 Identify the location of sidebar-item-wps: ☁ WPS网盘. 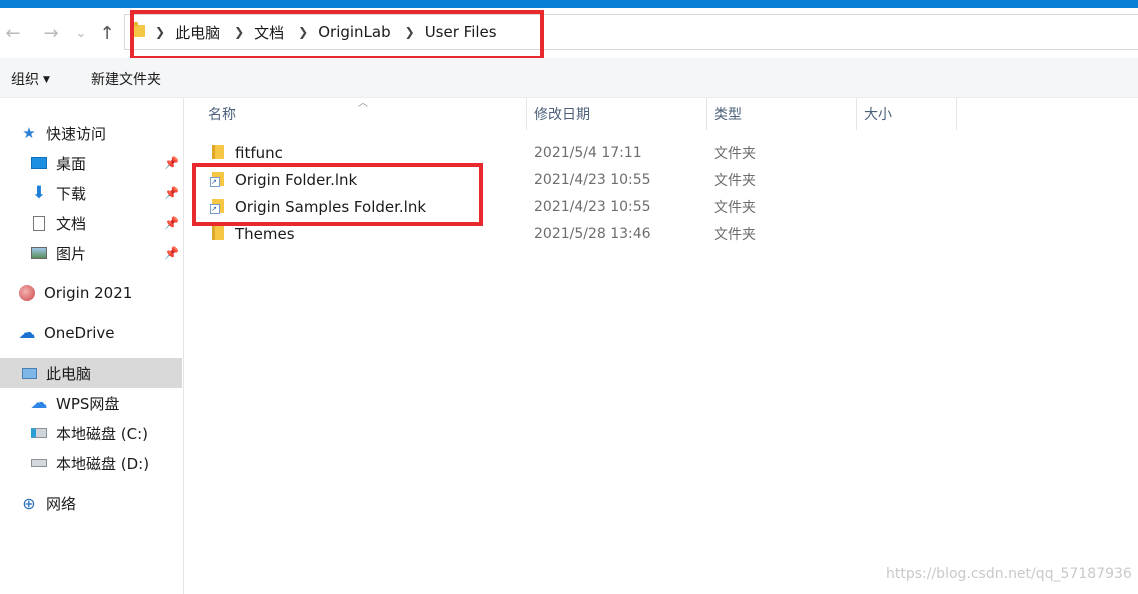
(91, 403).